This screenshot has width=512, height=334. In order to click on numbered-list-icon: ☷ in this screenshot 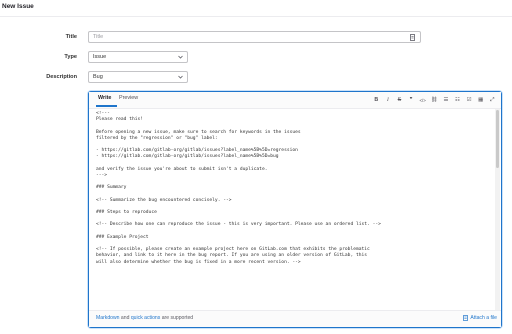, I will do `click(457, 100)`.